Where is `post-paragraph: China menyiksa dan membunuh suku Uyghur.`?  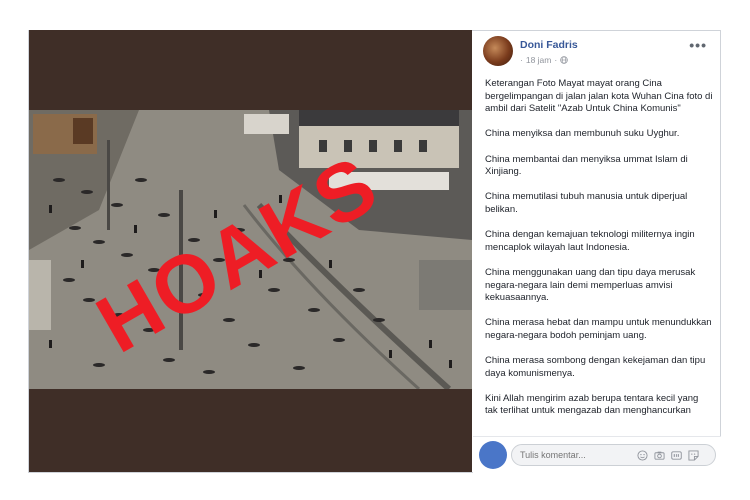
post-paragraph: China menyiksa dan membunuh suku Uyghur. is located at coordinates (582, 134).